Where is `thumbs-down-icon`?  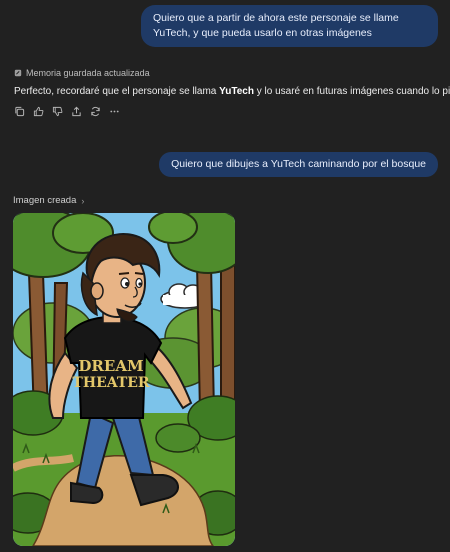
thumbs-down-icon is located at coordinates (57, 111).